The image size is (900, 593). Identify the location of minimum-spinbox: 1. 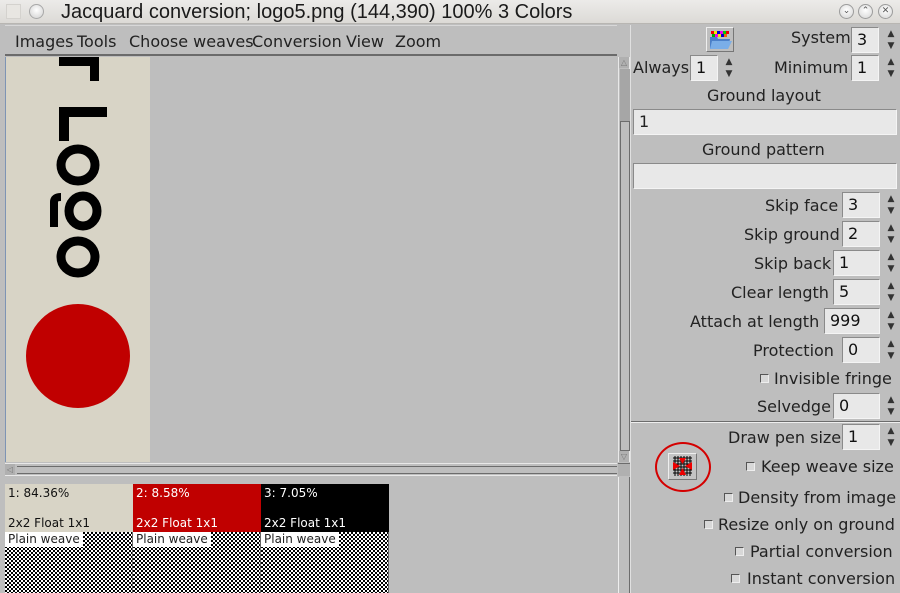
(865, 68).